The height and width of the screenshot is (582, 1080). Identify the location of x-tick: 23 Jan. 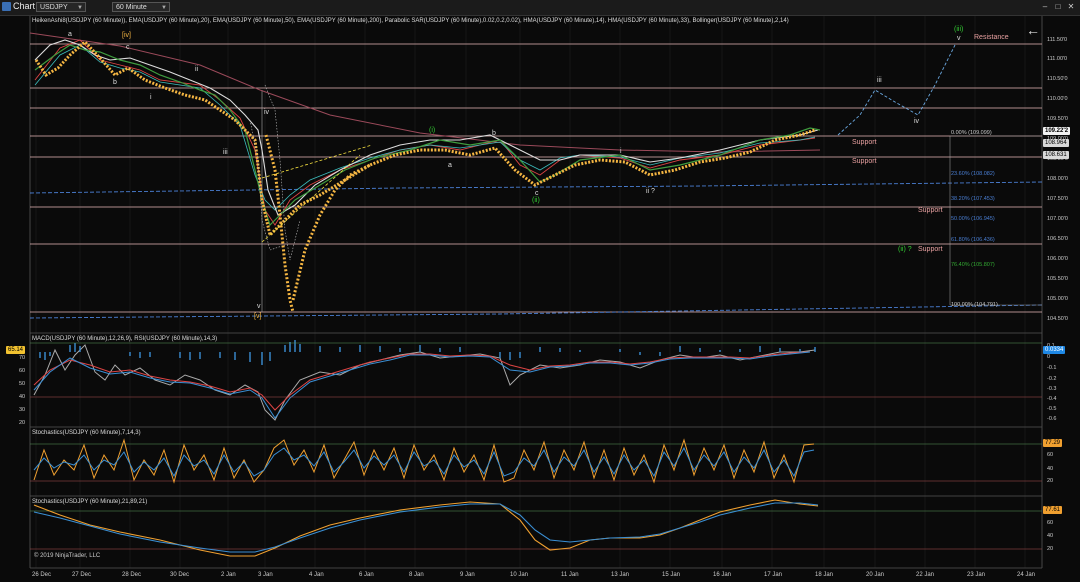
(976, 575).